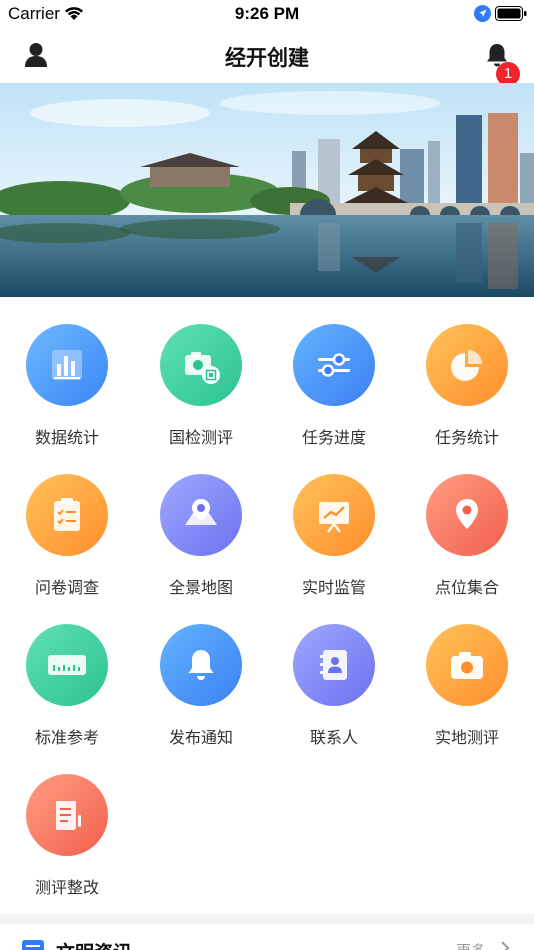 This screenshot has width=534, height=950. What do you see at coordinates (66, 888) in the screenshot?
I see `menu-item-label: 测评整改` at bounding box center [66, 888].